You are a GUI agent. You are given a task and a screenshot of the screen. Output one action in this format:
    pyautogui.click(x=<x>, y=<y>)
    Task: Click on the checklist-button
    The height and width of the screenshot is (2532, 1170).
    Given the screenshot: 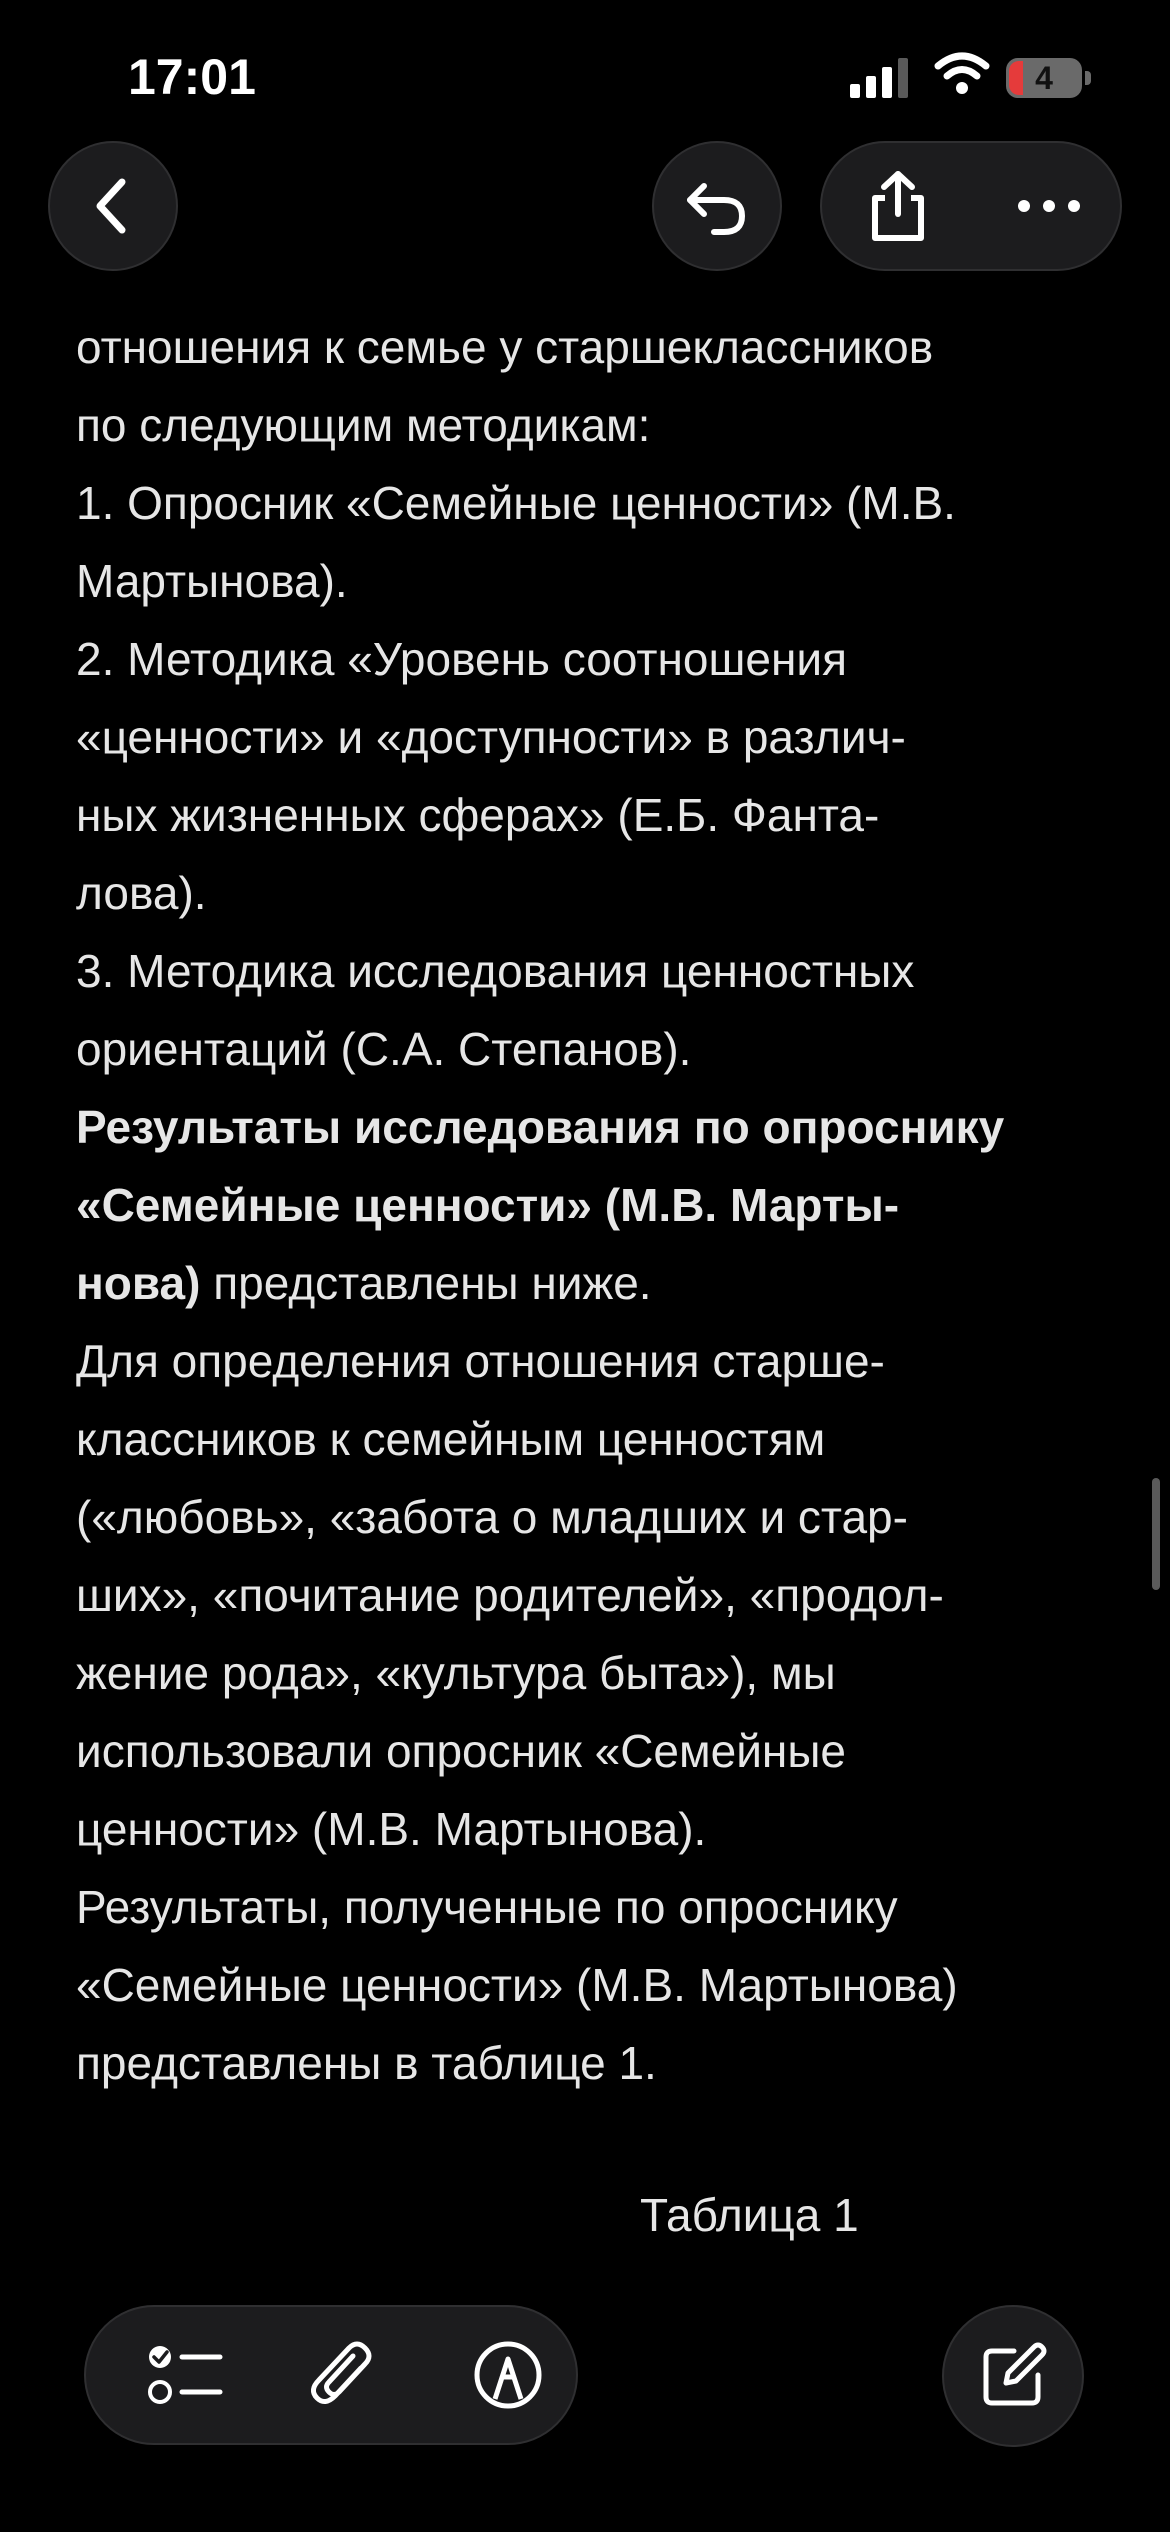 What is the action you would take?
    pyautogui.click(x=186, y=2375)
    